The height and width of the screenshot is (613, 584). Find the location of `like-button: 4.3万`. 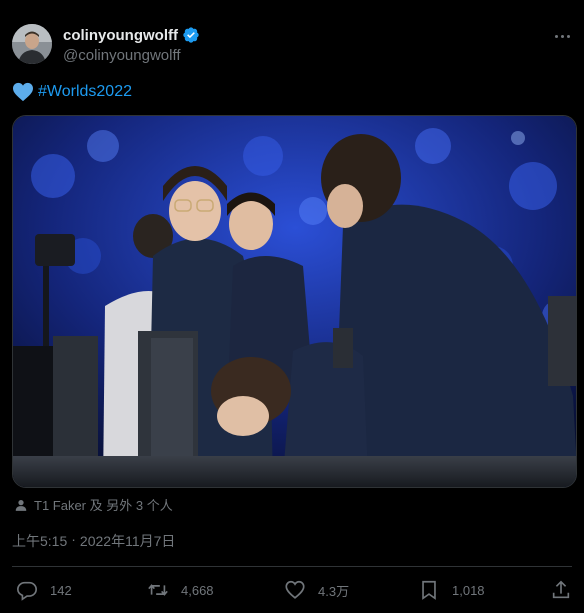

like-button: 4.3万 is located at coordinates (316, 590).